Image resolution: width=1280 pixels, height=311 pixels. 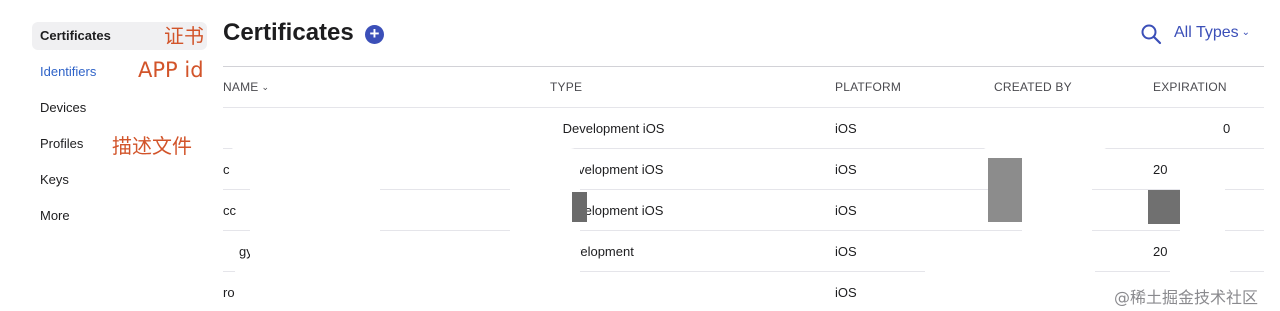 I want to click on column-header-name: NAME ⌄, so click(x=383, y=87).